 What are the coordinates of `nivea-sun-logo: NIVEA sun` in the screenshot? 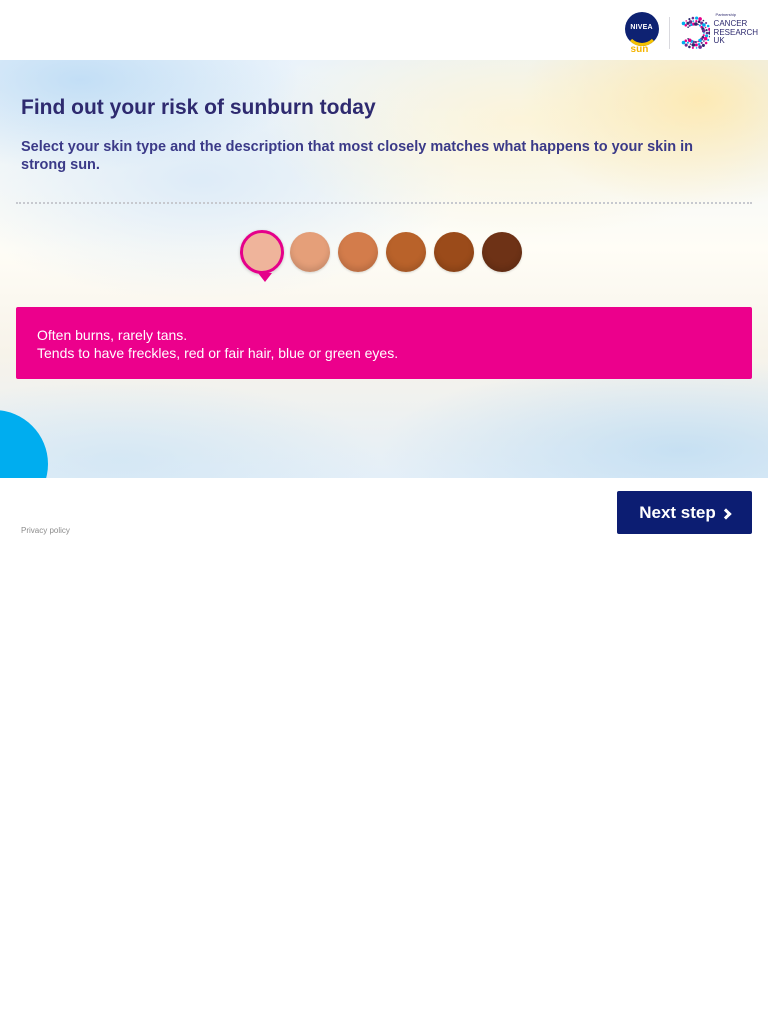 It's located at (641, 33).